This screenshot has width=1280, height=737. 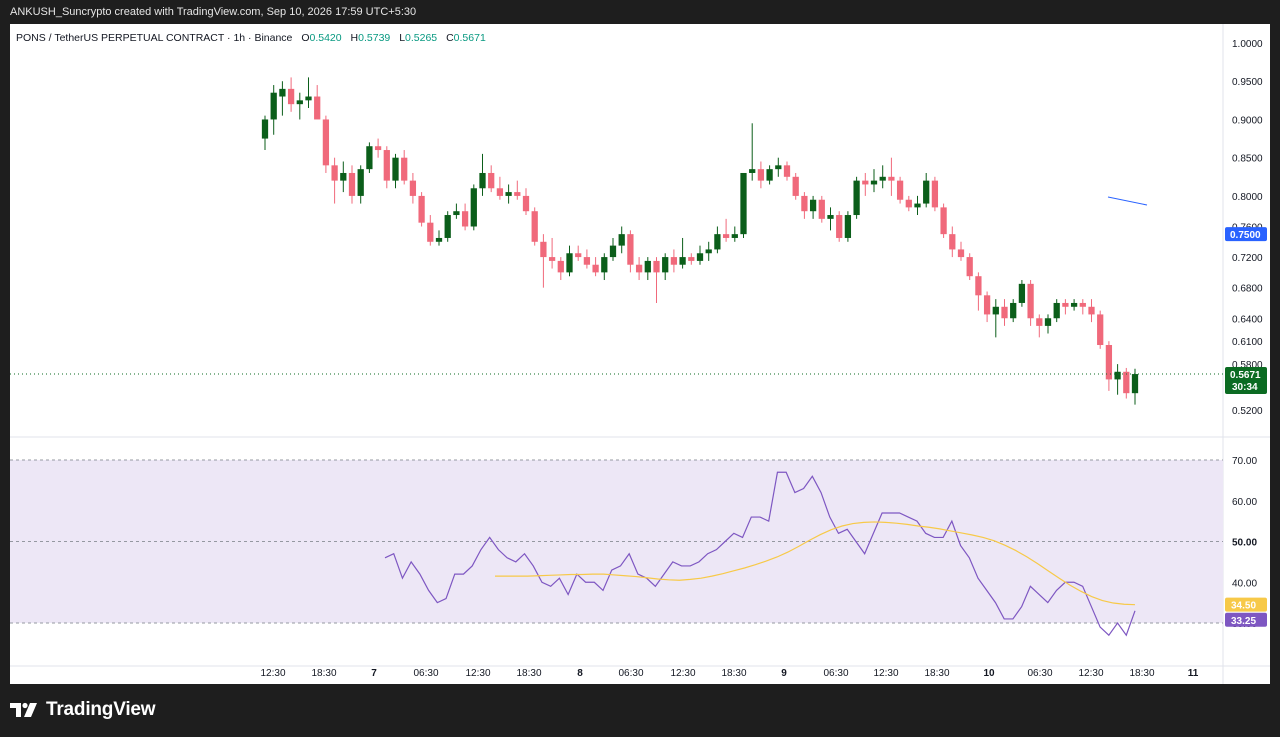 What do you see at coordinates (1243, 621) in the screenshot?
I see `rsi-value: 33.25` at bounding box center [1243, 621].